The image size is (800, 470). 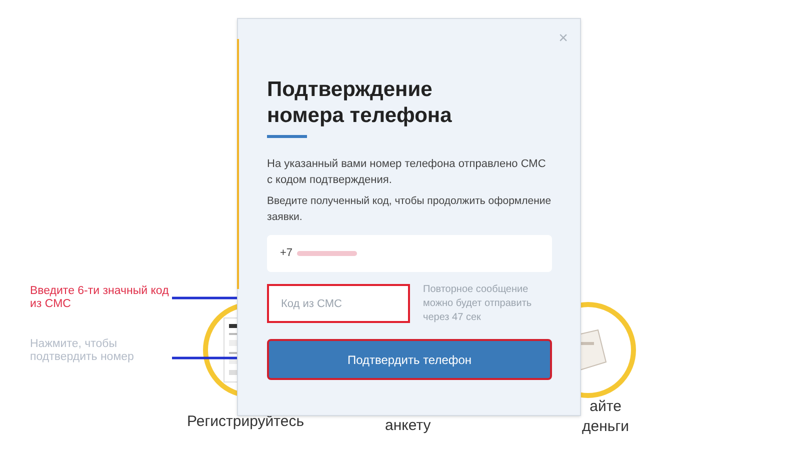 What do you see at coordinates (286, 254) in the screenshot?
I see `phone-value: +7` at bounding box center [286, 254].